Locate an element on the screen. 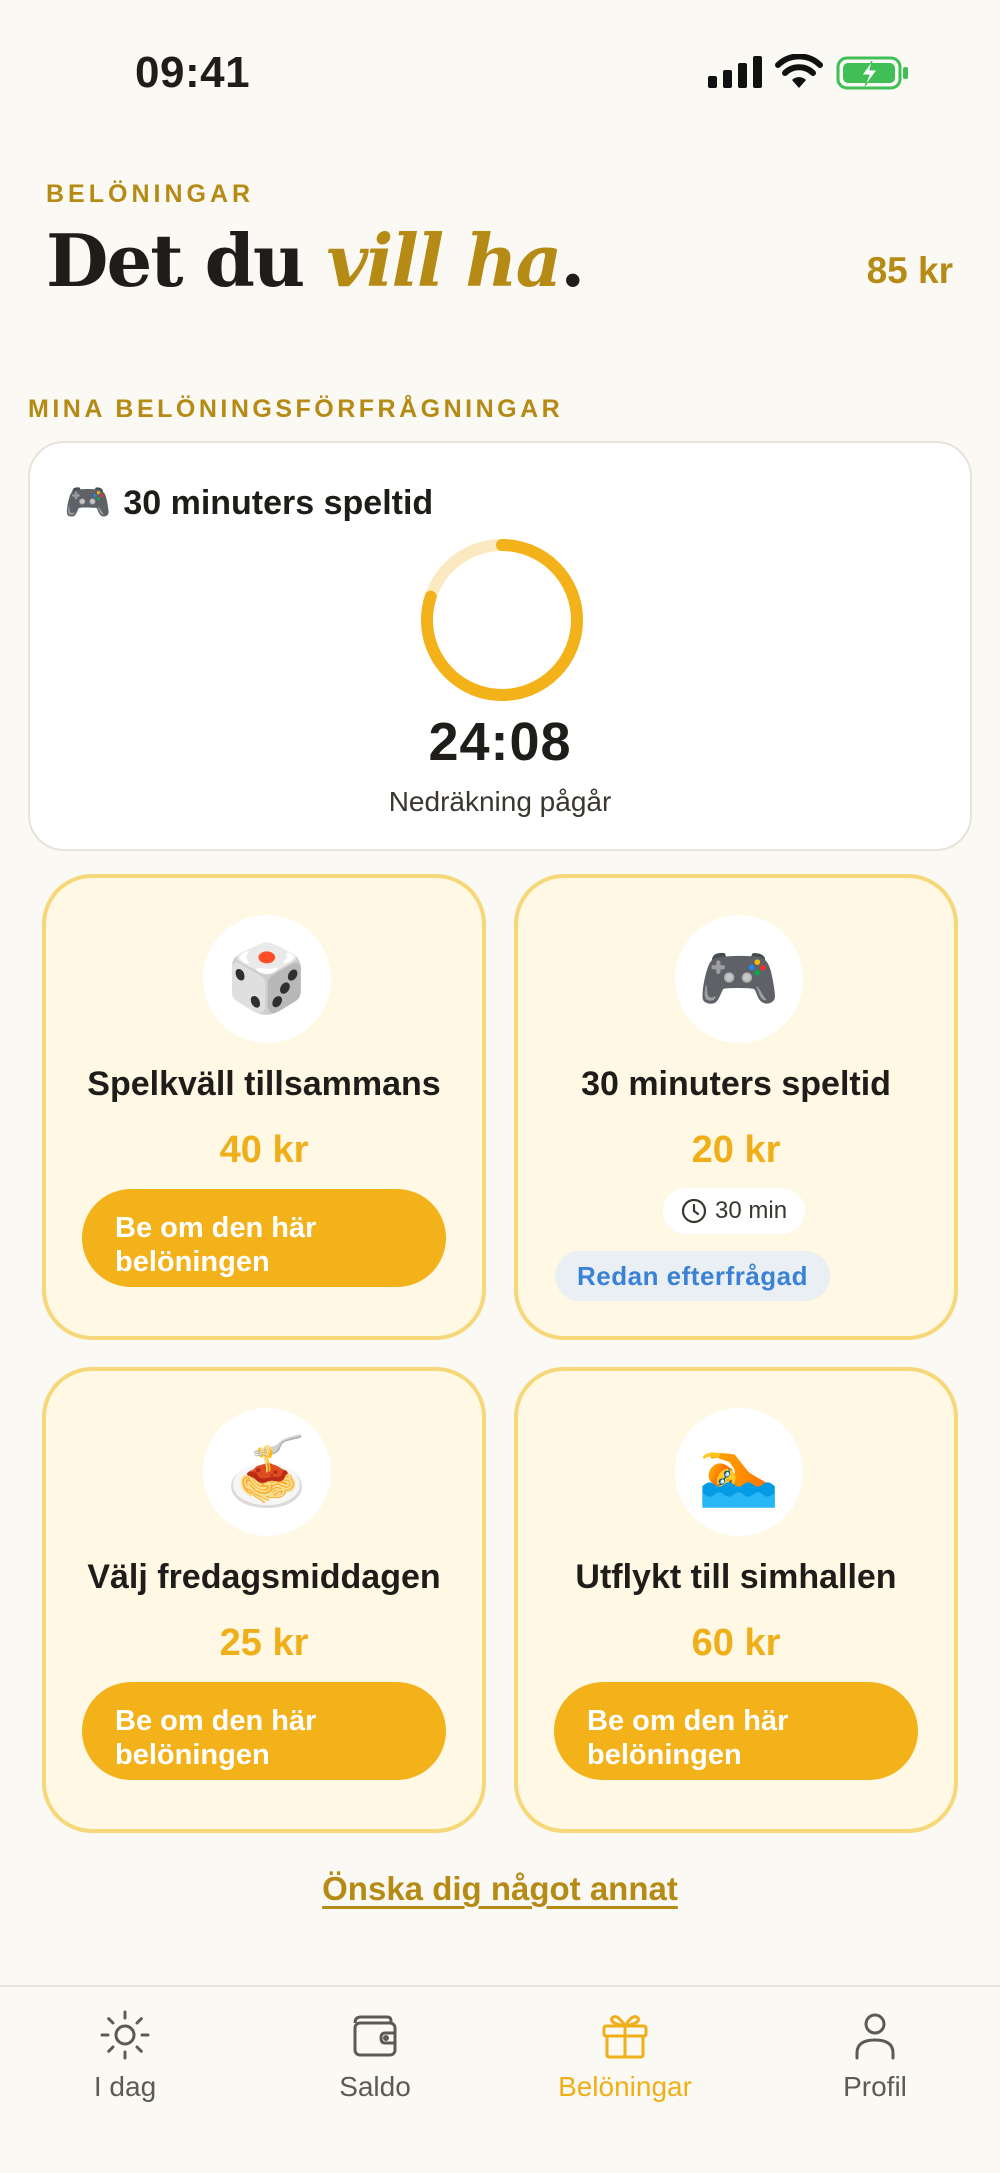  reward-price: 20 kr is located at coordinates (736, 1150).